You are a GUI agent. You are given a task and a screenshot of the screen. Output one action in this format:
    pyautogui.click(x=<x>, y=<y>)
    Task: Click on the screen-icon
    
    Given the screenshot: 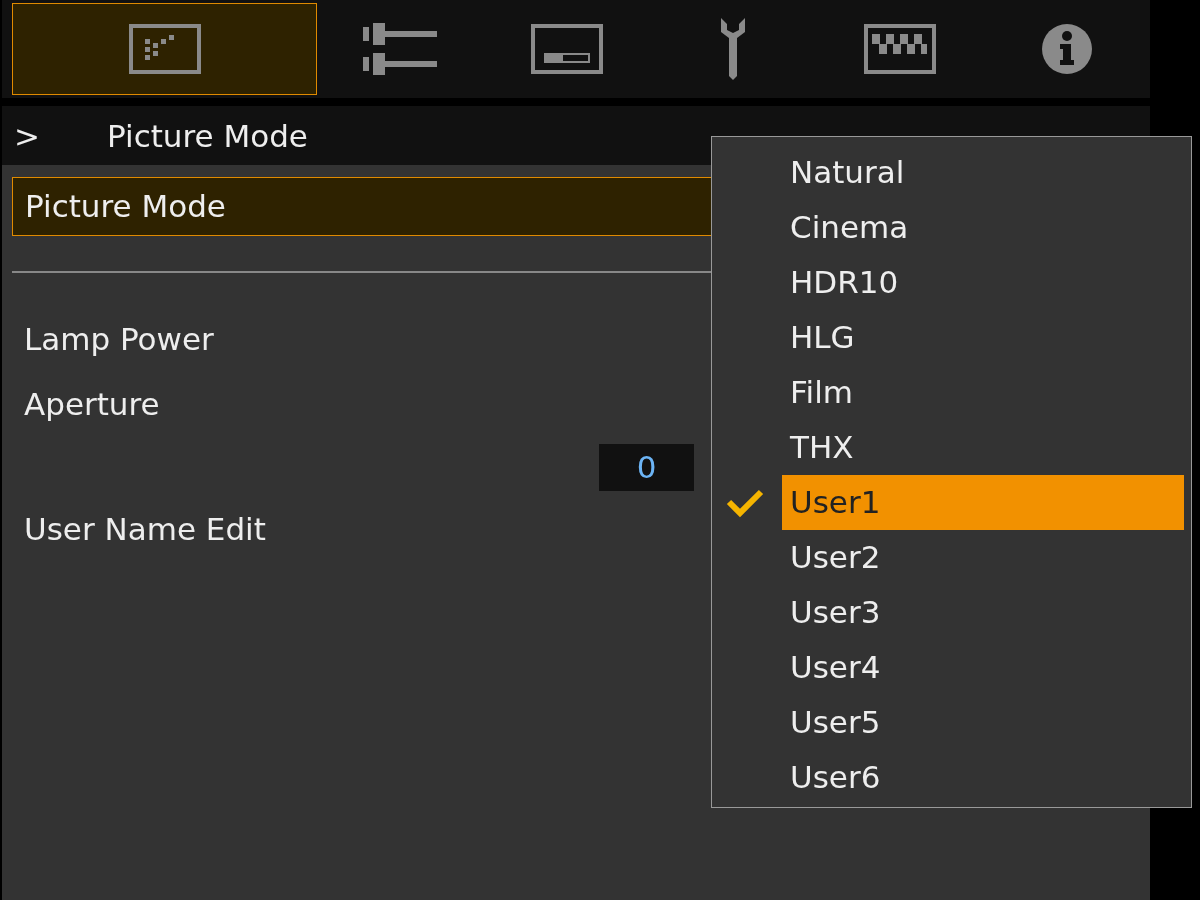 What is the action you would take?
    pyautogui.click(x=566, y=49)
    